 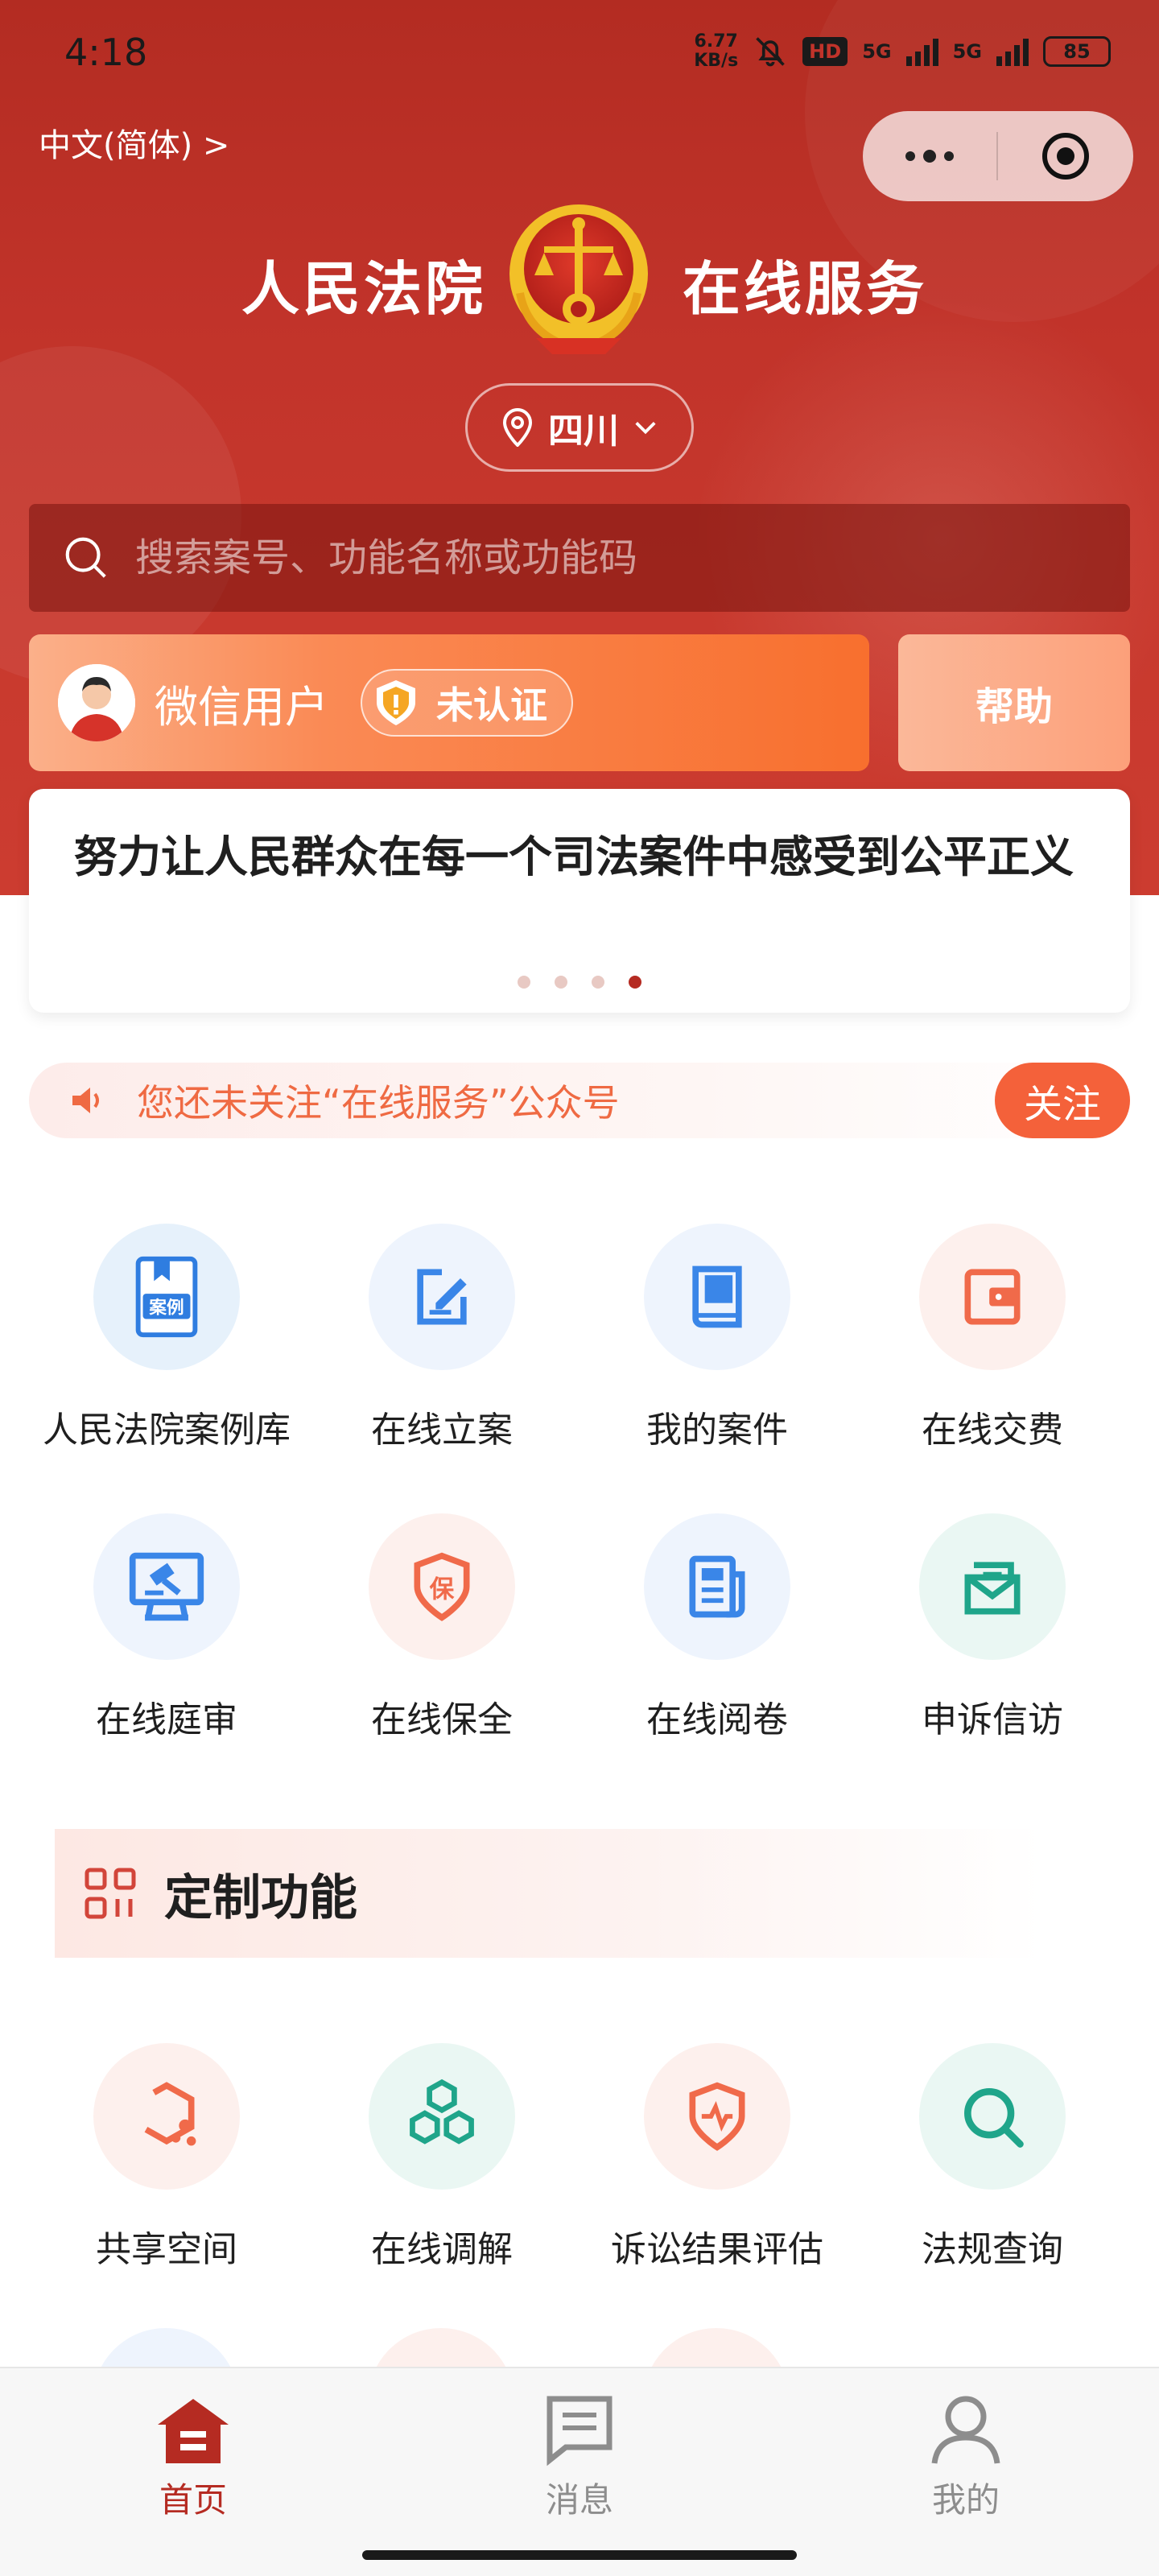 I want to click on feature-litigation-assessment: 诉讼结果评估, so click(x=717, y=2188).